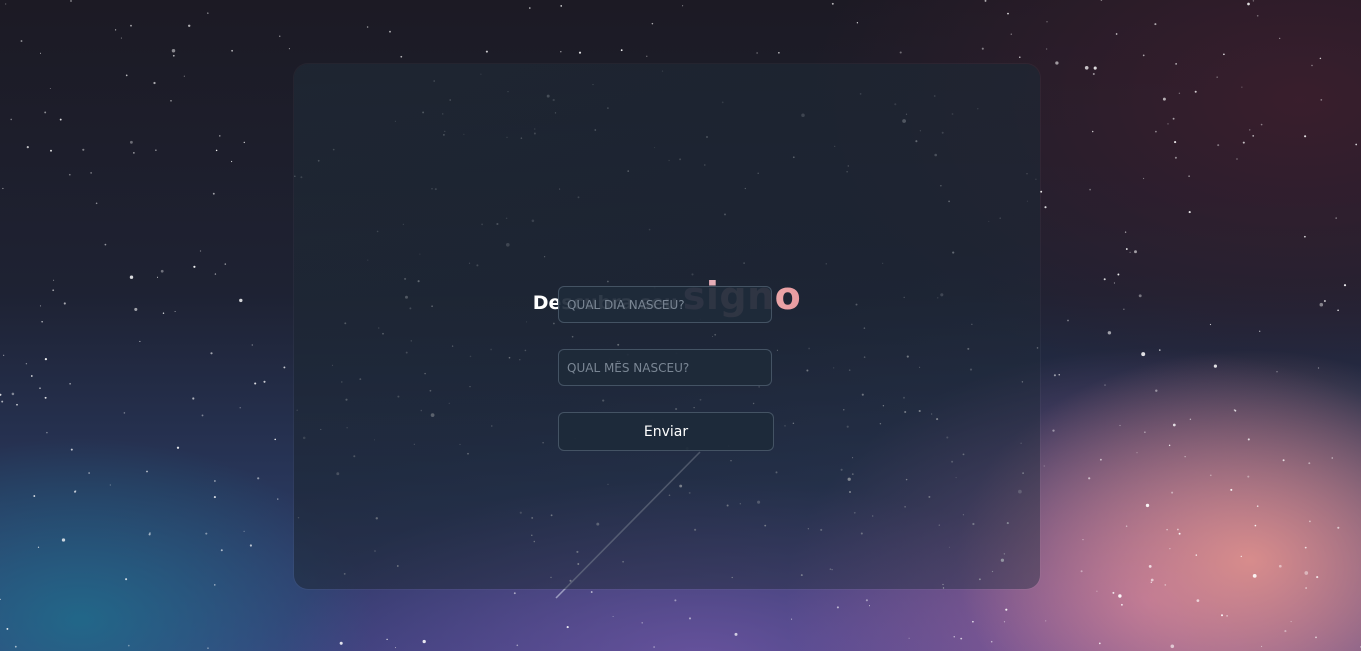 The image size is (1361, 651). I want to click on birth-day-input, so click(665, 304).